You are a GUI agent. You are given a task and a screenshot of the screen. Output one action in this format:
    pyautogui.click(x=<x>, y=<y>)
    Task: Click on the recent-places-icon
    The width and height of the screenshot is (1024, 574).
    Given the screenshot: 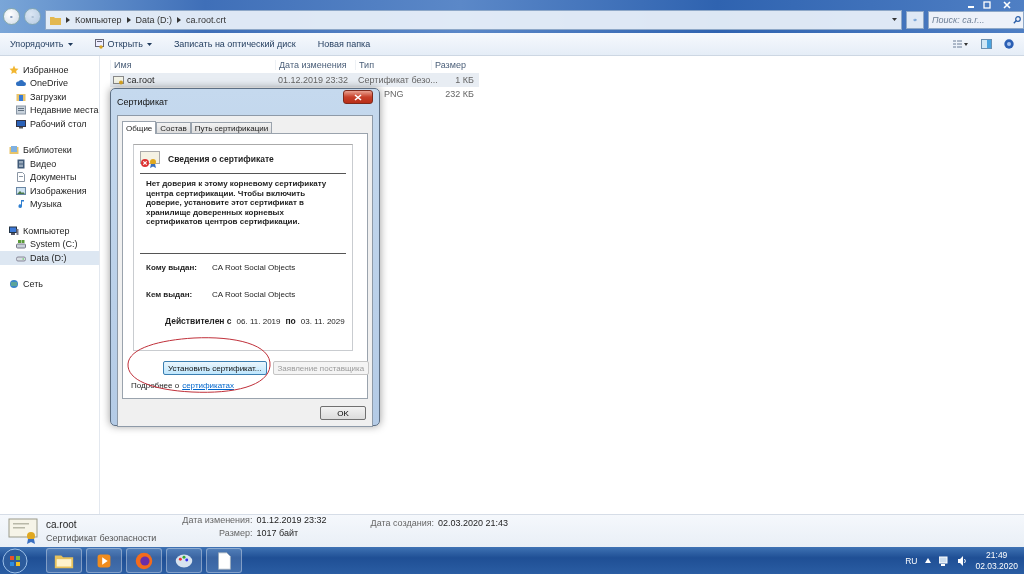 What is the action you would take?
    pyautogui.click(x=21, y=110)
    